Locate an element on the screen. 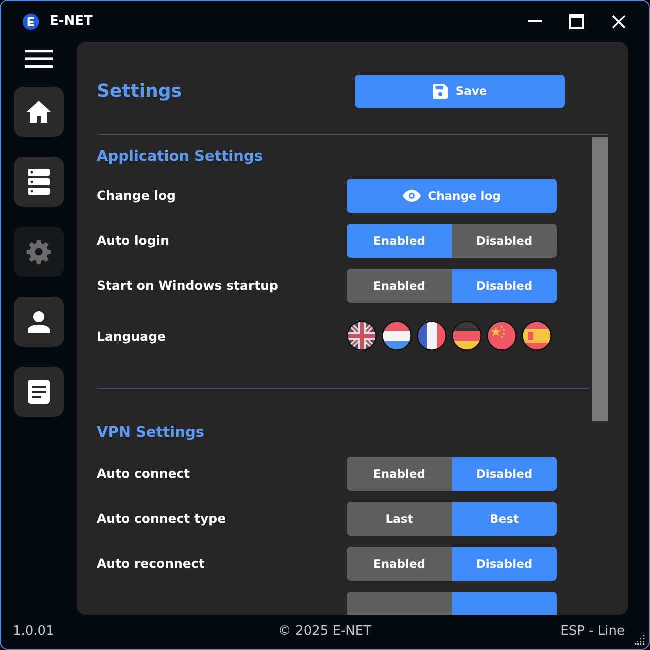  toggle-option: Last is located at coordinates (399, 519).